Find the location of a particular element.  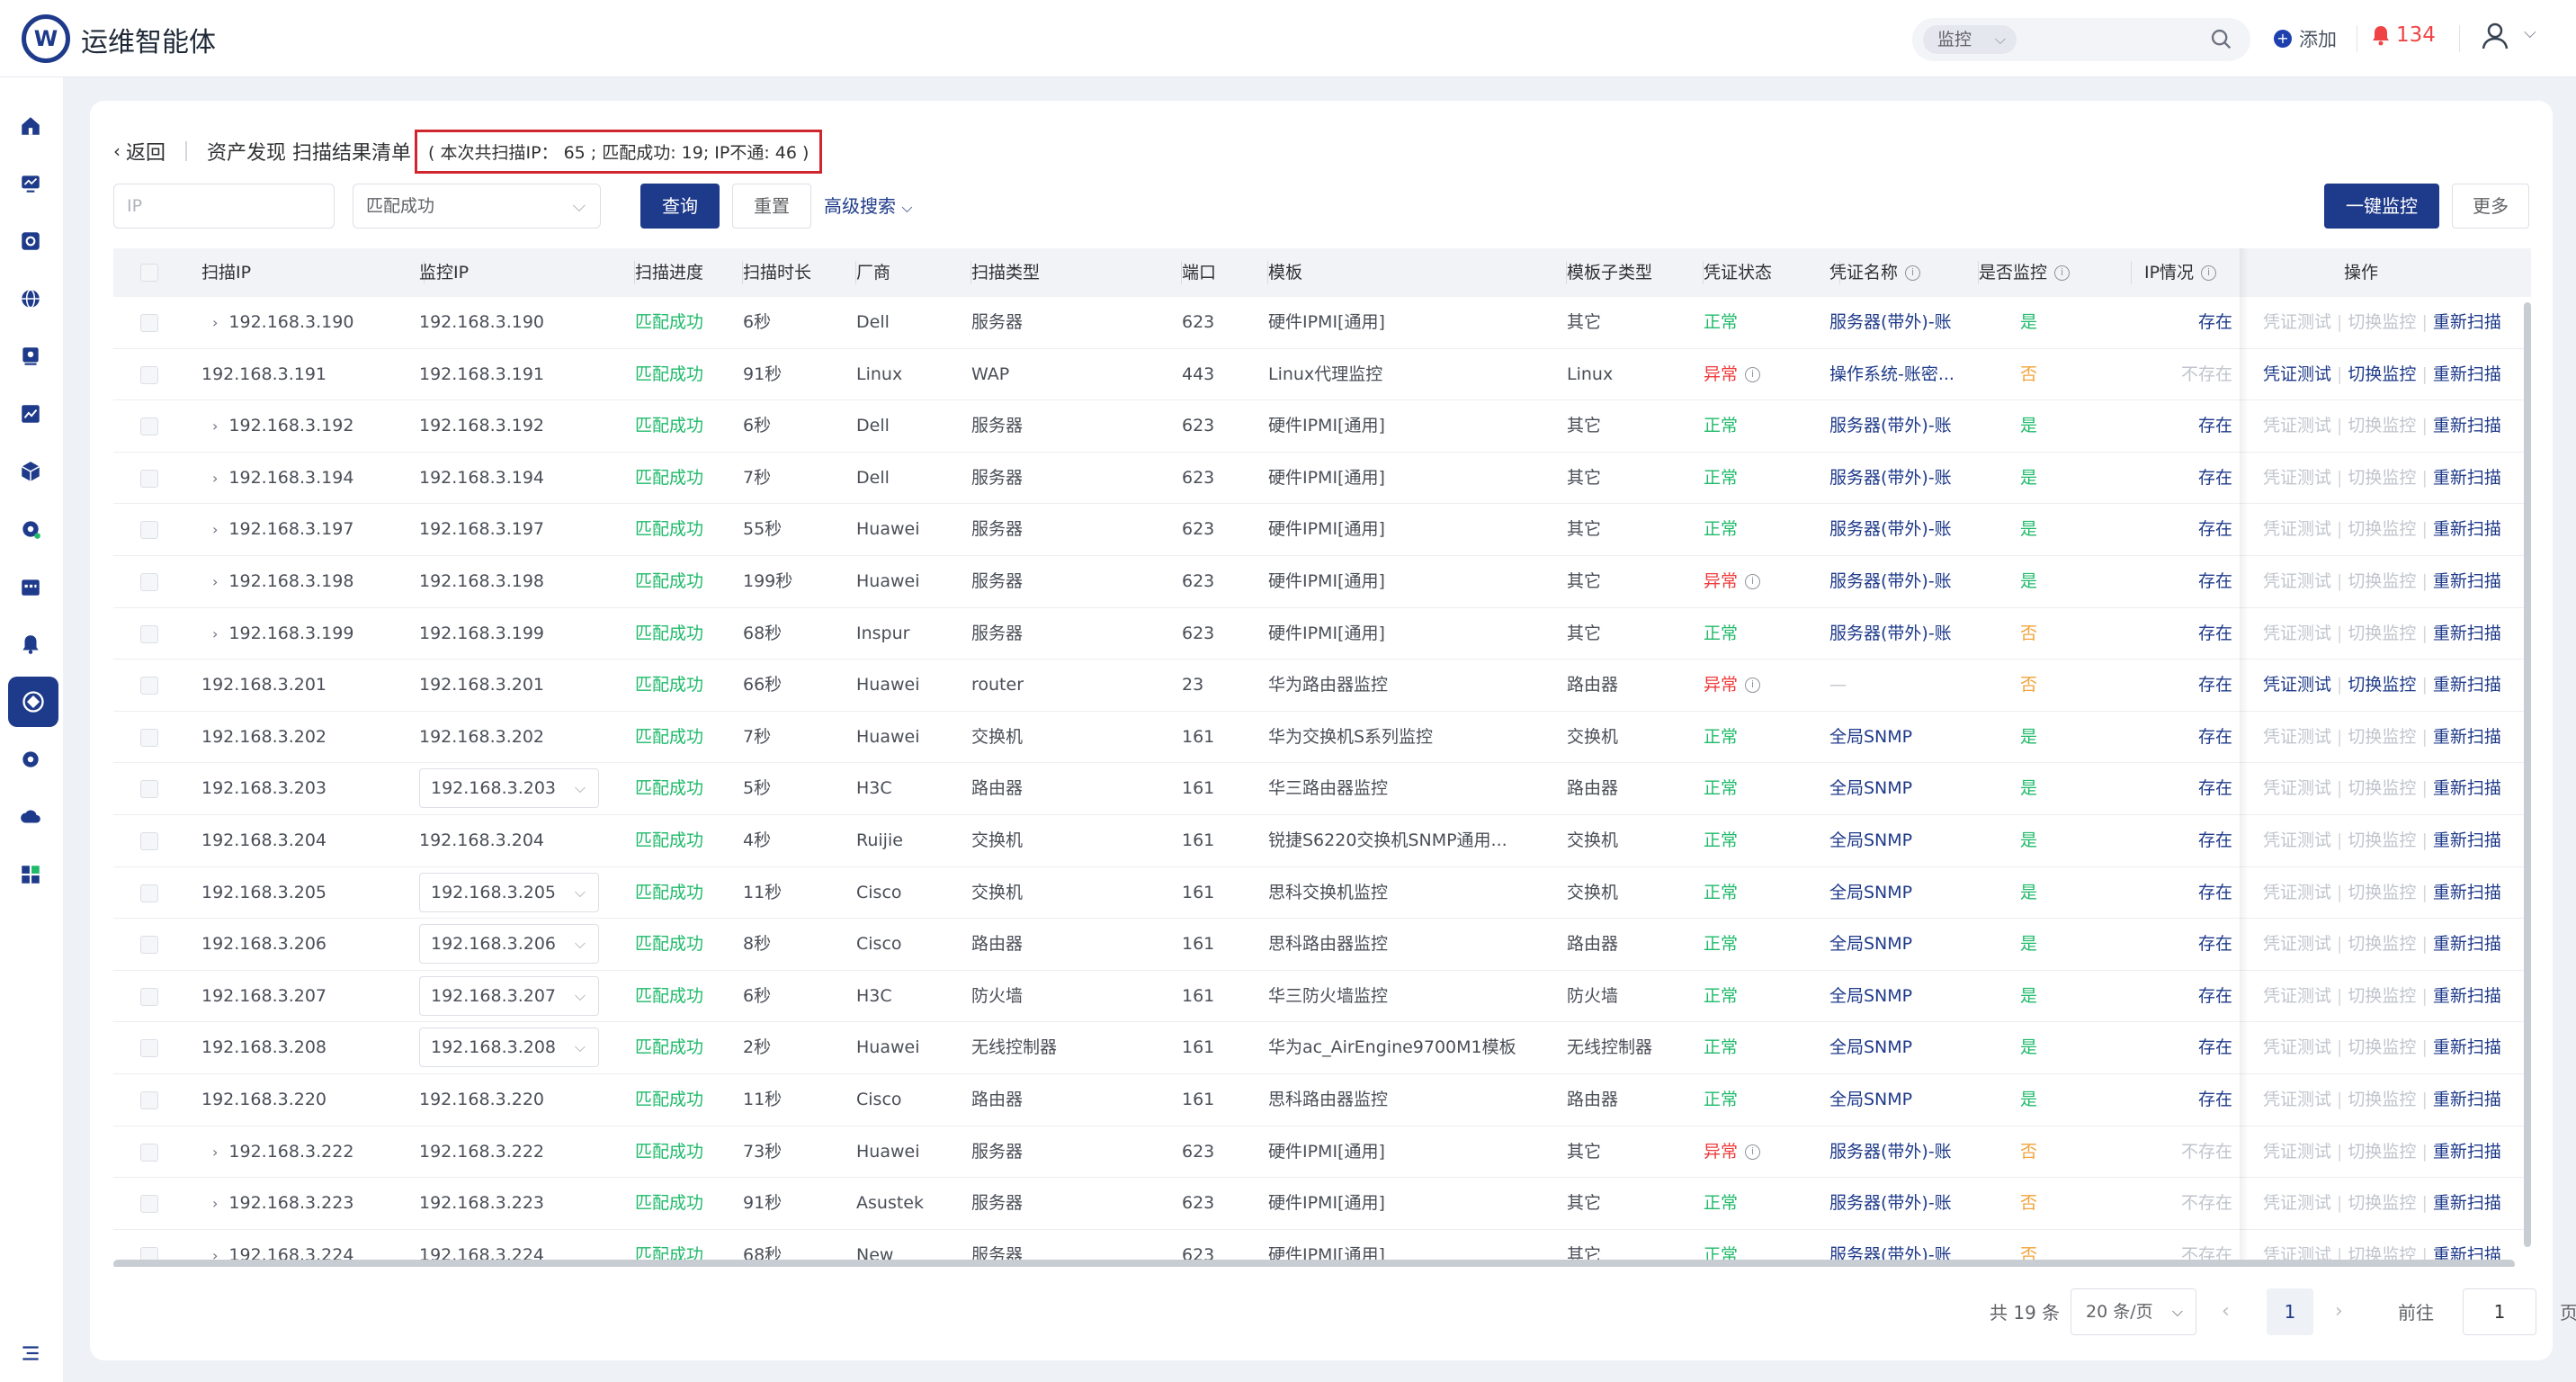

sidebar-item-cloud is located at coordinates (30, 817).